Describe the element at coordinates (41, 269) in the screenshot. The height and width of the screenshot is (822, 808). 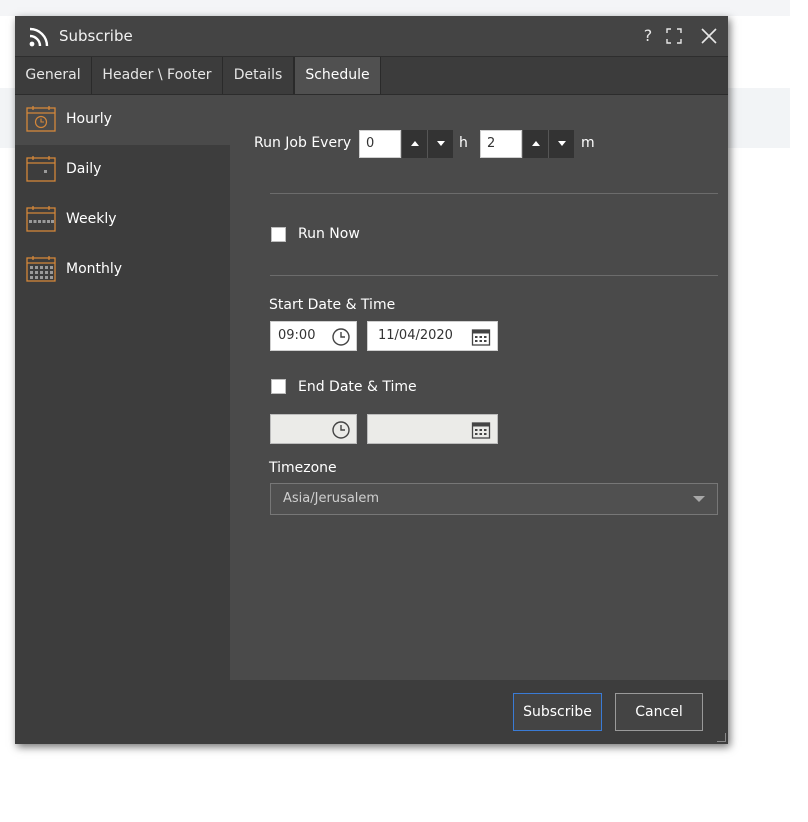
I see `calendar-month-icon` at that location.